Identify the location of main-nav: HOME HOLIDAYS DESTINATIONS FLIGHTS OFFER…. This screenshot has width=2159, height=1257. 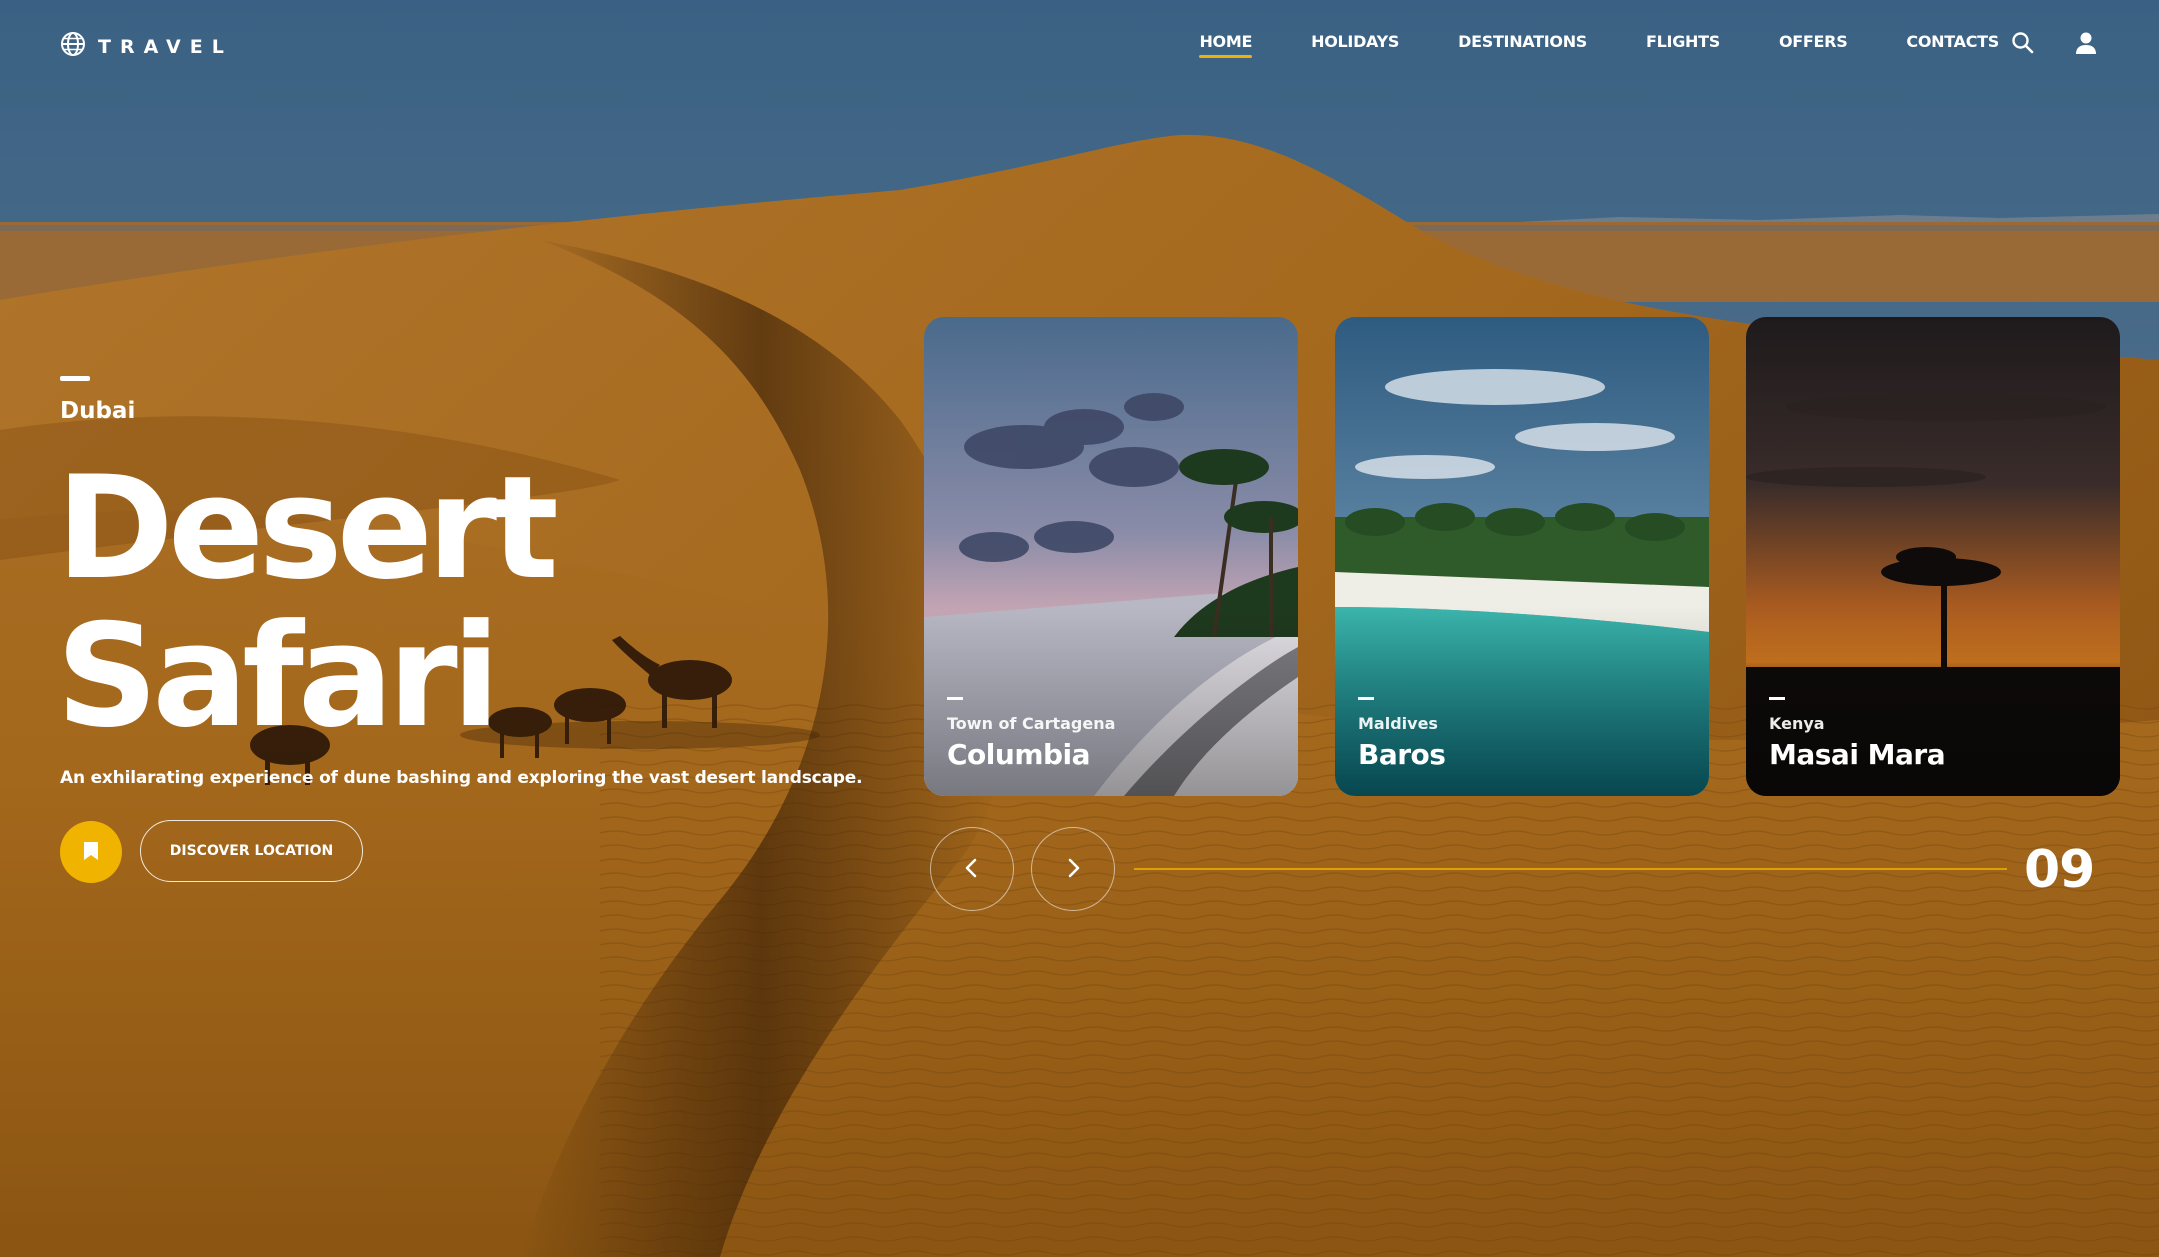
(1599, 45).